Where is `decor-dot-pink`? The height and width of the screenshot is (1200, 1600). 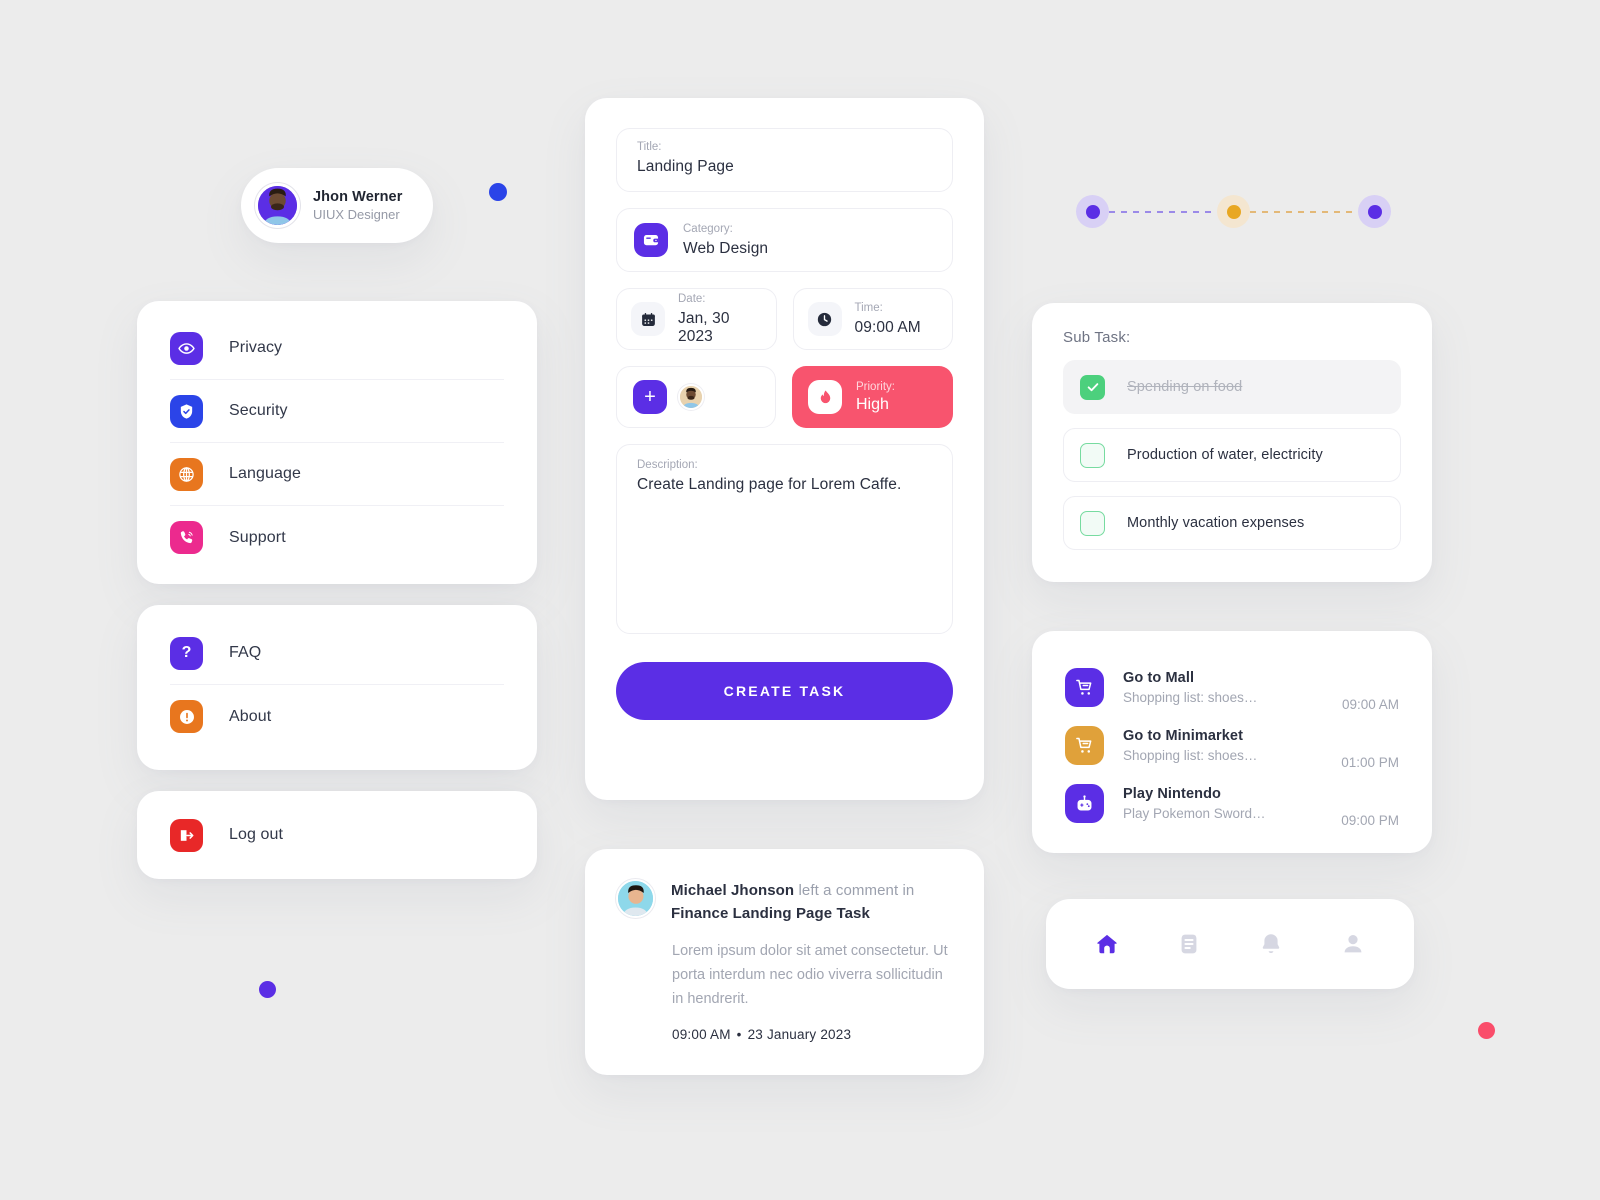
decor-dot-pink is located at coordinates (1486, 1030).